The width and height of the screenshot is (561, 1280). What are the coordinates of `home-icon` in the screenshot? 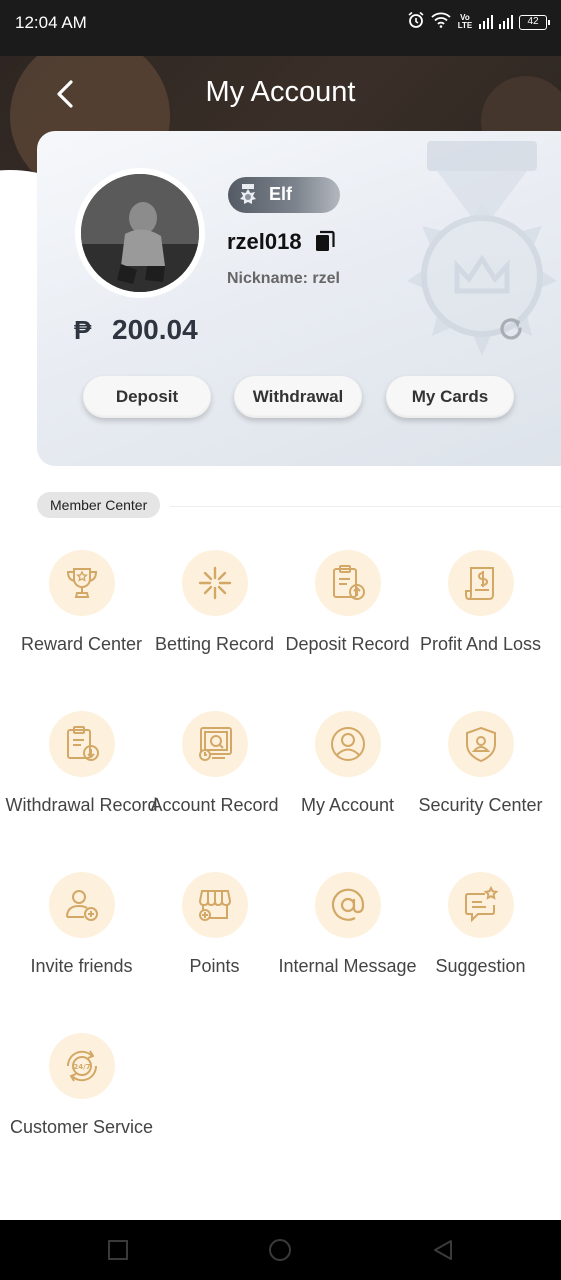 It's located at (280, 1250).